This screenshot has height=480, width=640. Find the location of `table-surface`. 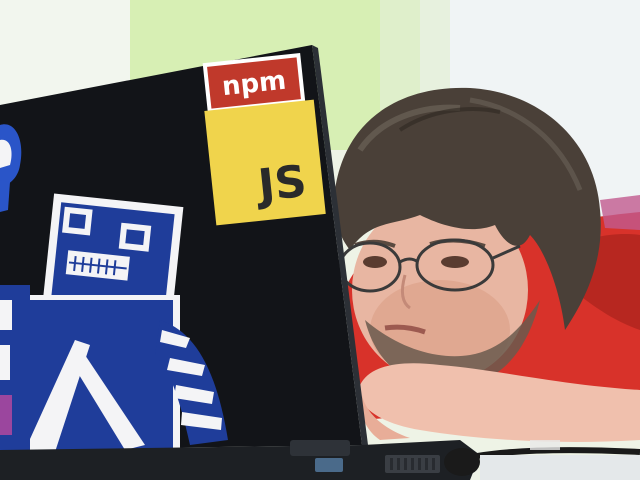

table-surface is located at coordinates (560, 467).